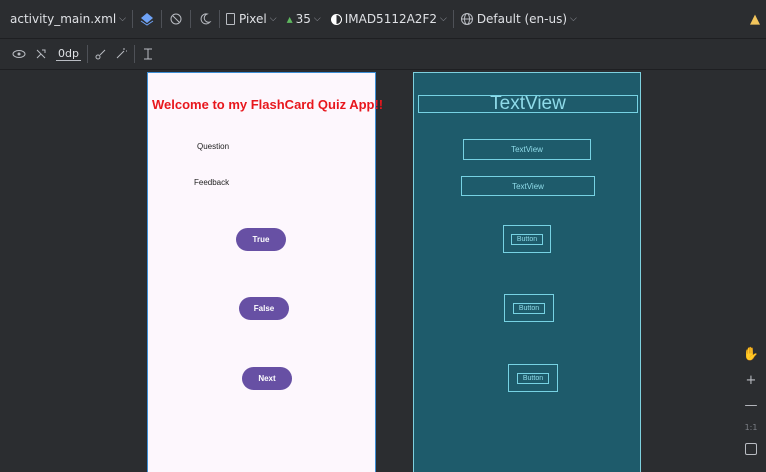 The height and width of the screenshot is (472, 766). I want to click on rotate-icon, so click(176, 19).